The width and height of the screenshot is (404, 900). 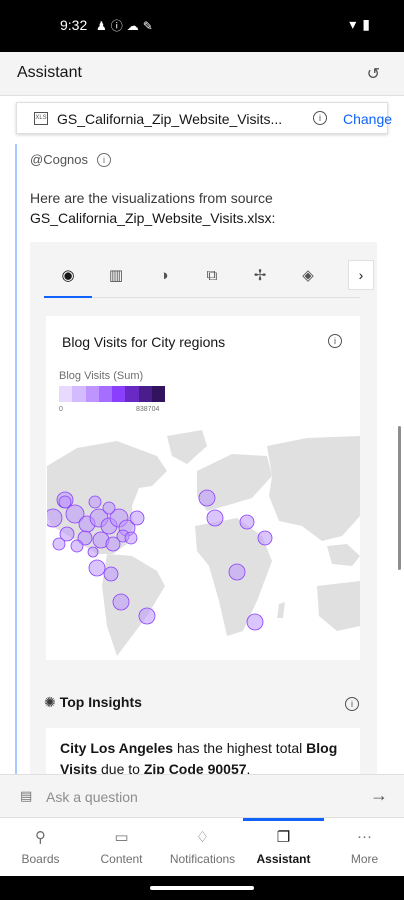 I want to click on scrollbar, so click(x=399, y=498).